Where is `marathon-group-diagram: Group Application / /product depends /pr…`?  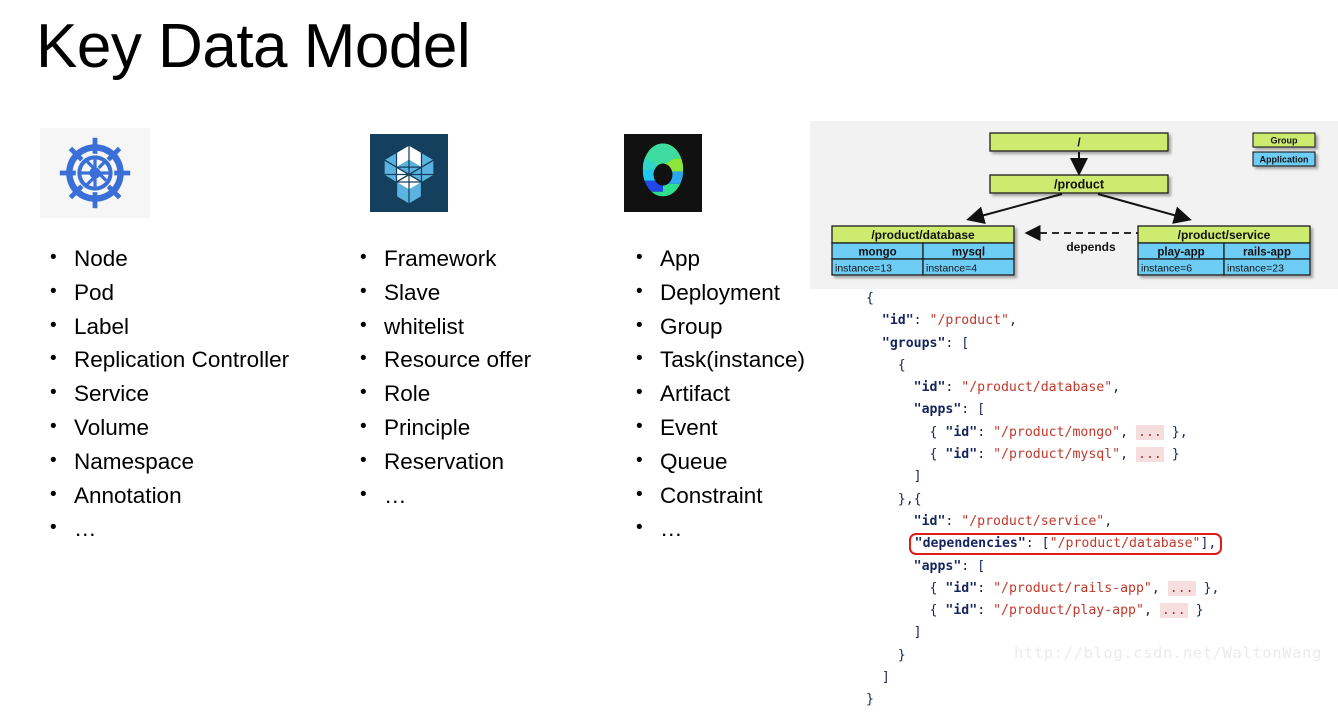
marathon-group-diagram: Group Application / /product depends /pr… is located at coordinates (1074, 205).